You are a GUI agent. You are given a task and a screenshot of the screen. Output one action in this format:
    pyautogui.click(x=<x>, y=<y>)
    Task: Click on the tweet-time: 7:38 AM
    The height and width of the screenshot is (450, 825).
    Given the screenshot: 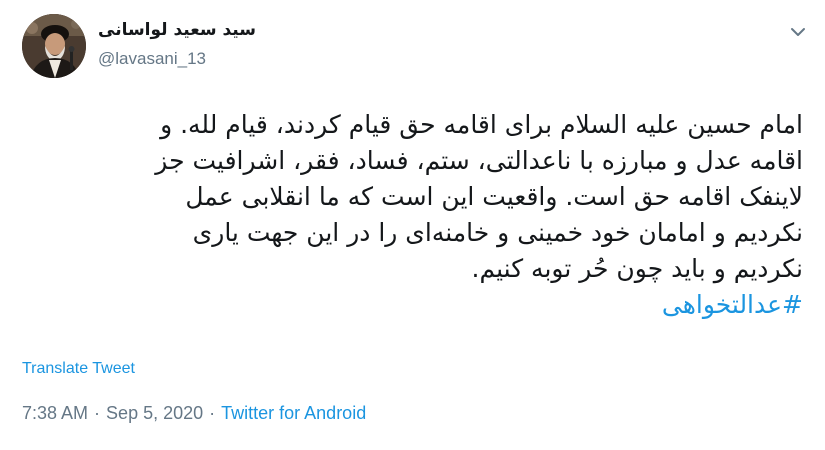 What is the action you would take?
    pyautogui.click(x=55, y=413)
    